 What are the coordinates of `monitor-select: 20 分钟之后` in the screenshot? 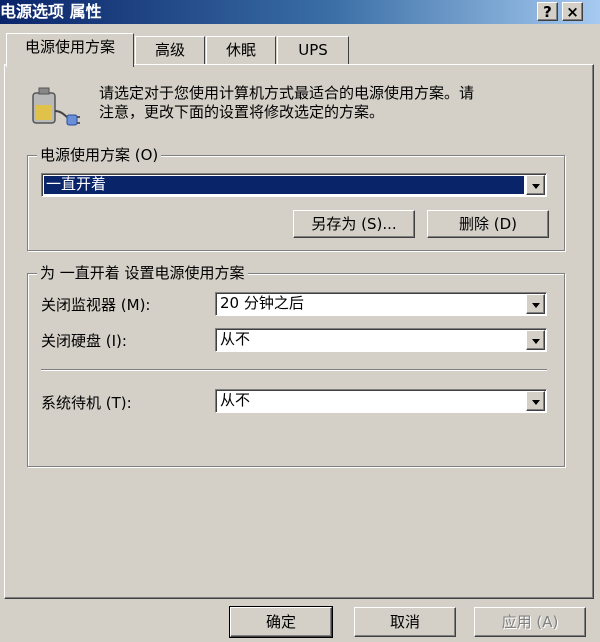 It's located at (381, 304).